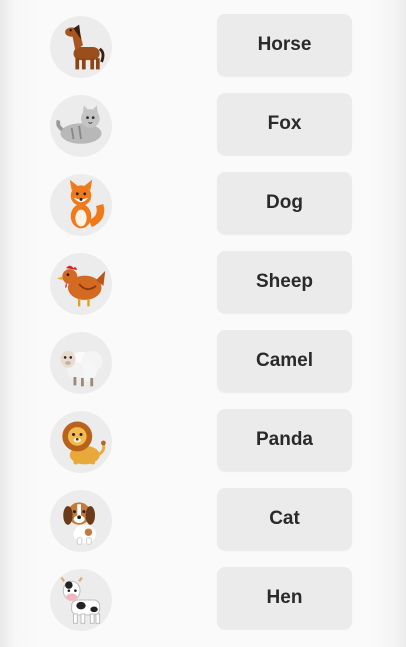 This screenshot has width=406, height=647. Describe the element at coordinates (81, 284) in the screenshot. I see `hen-icon` at that location.